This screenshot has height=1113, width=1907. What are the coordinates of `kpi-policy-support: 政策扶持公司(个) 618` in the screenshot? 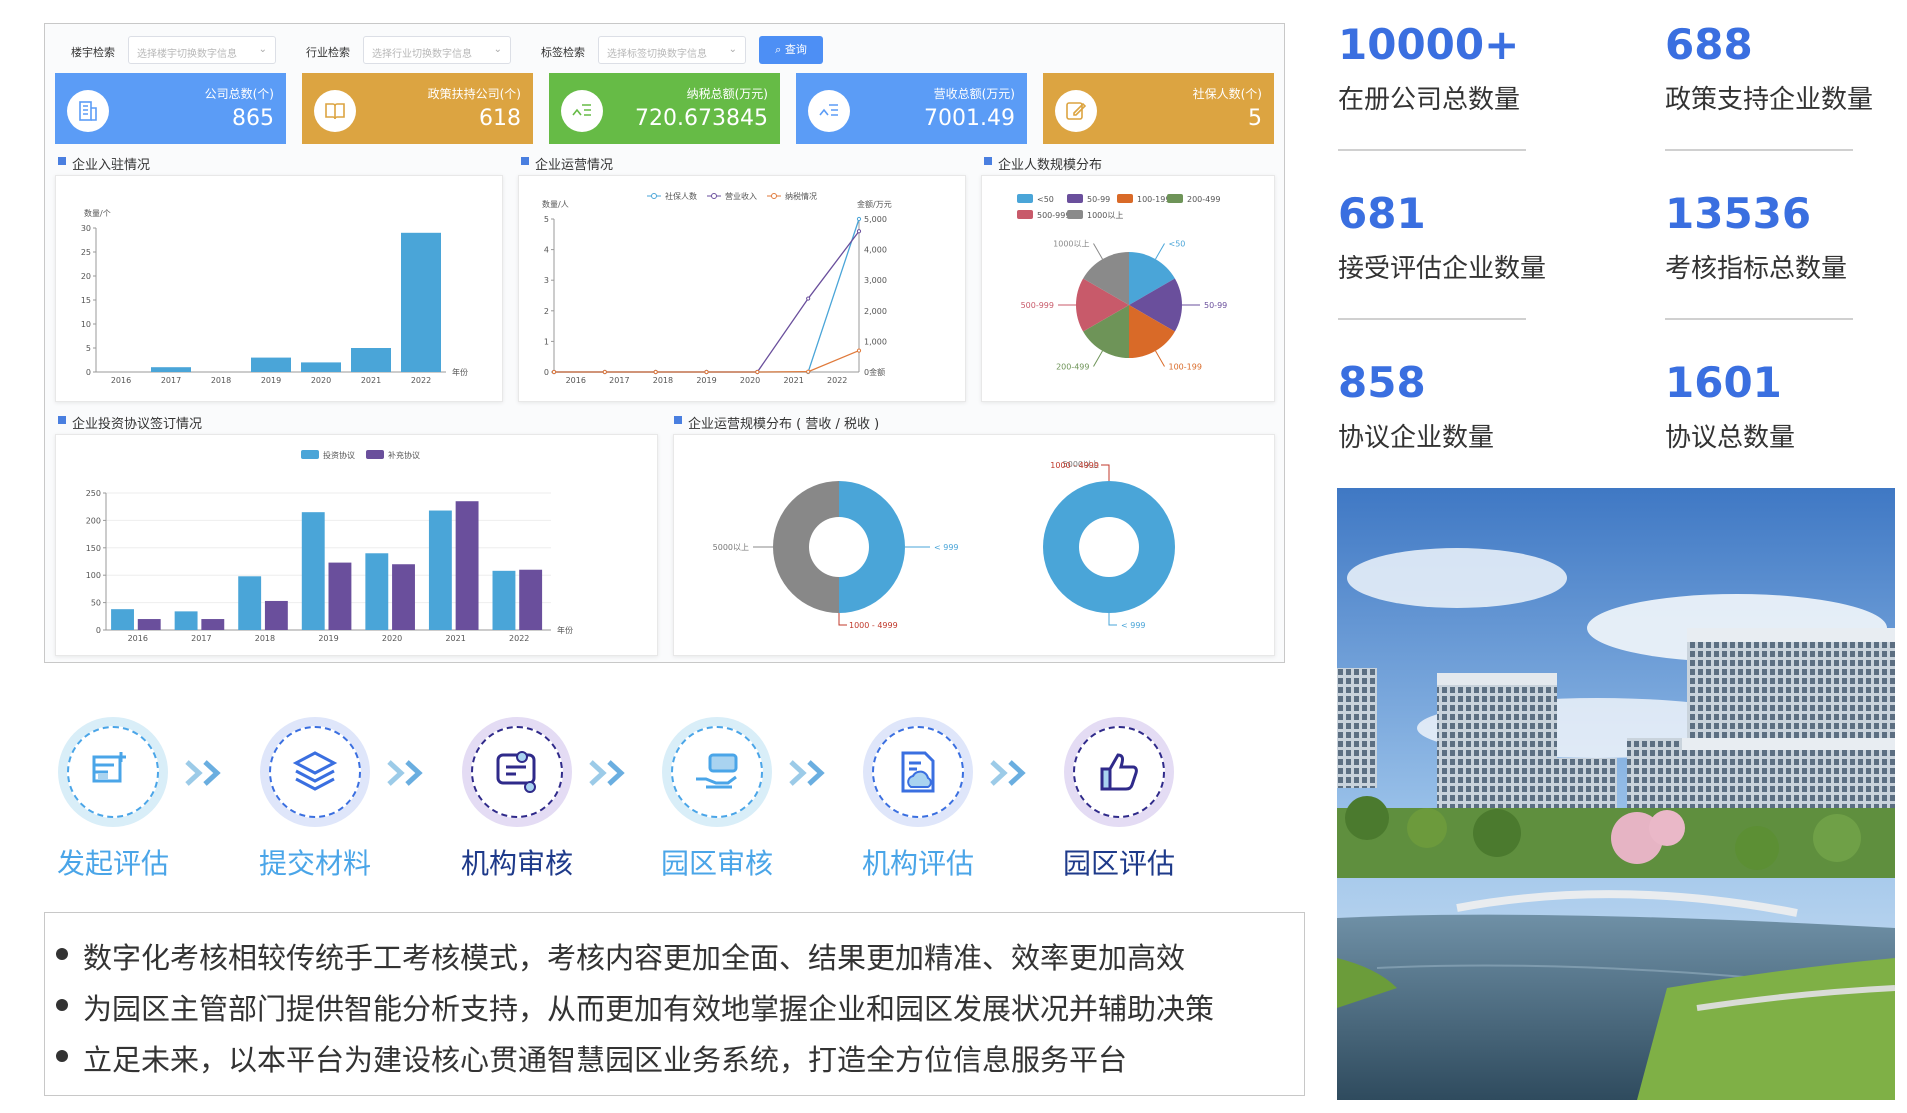 It's located at (417, 108).